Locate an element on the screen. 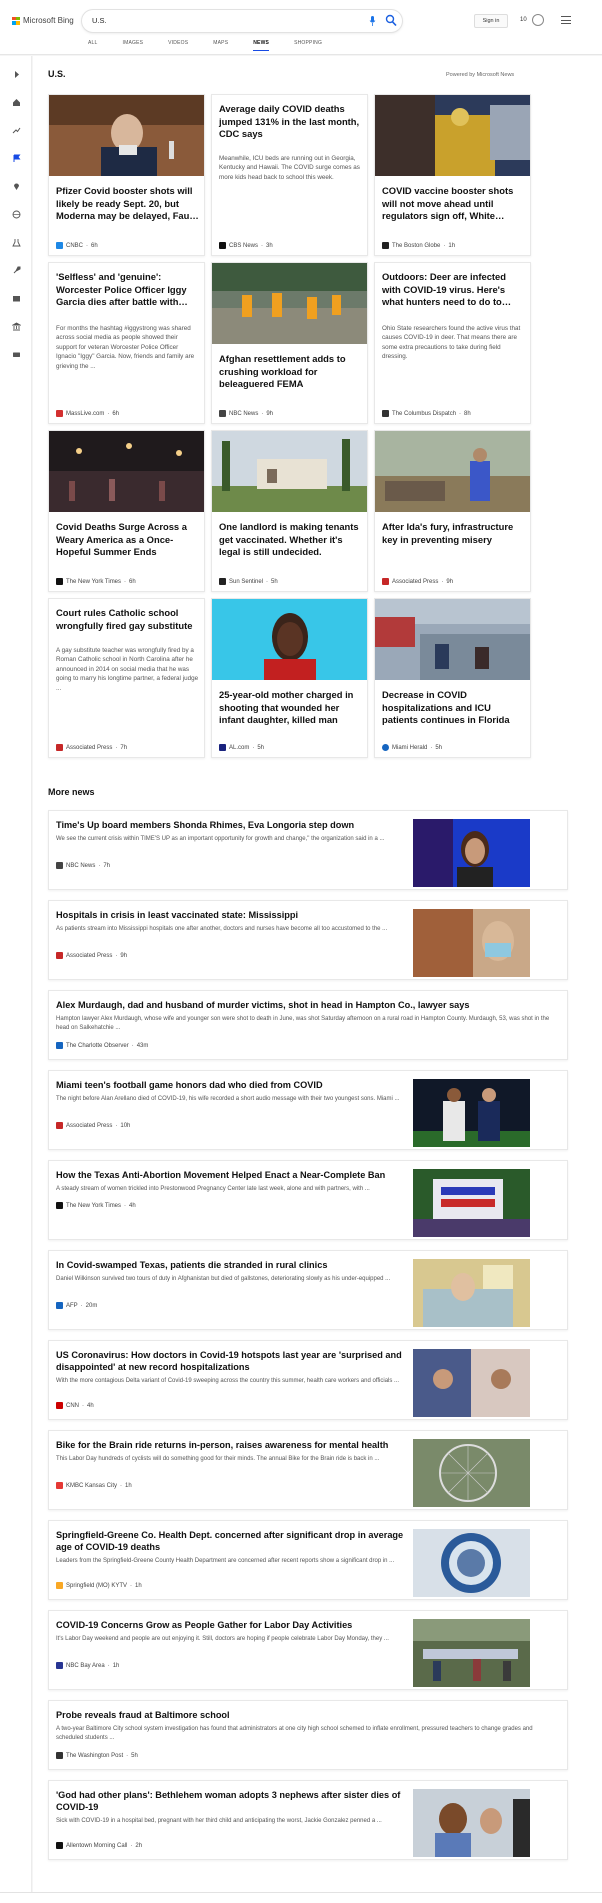 The width and height of the screenshot is (602, 1903). rocket-icon is located at coordinates (16, 270).